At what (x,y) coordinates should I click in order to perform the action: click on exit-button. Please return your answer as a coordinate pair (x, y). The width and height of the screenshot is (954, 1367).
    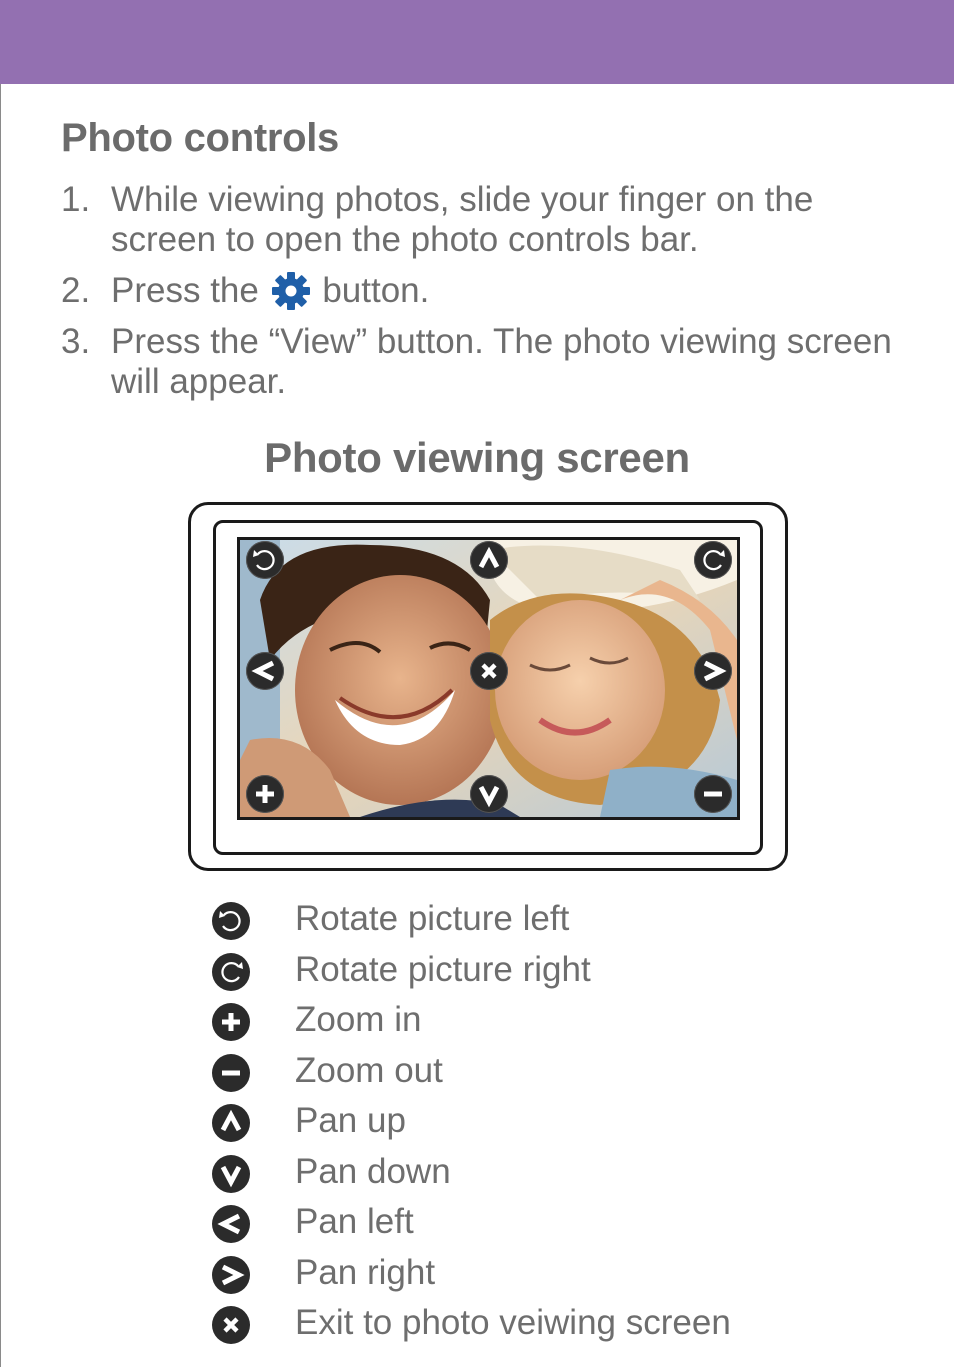
    Looking at the image, I should click on (489, 671).